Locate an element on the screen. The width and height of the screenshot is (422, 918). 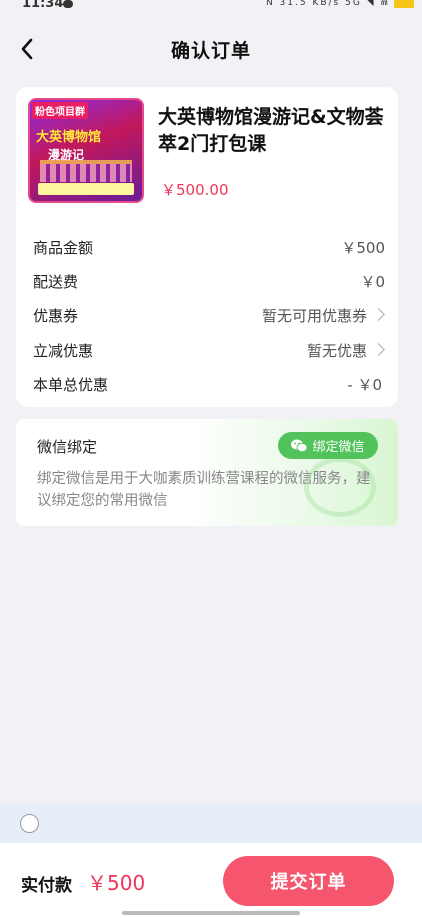
pay-amount: ￥500 is located at coordinates (116, 883).